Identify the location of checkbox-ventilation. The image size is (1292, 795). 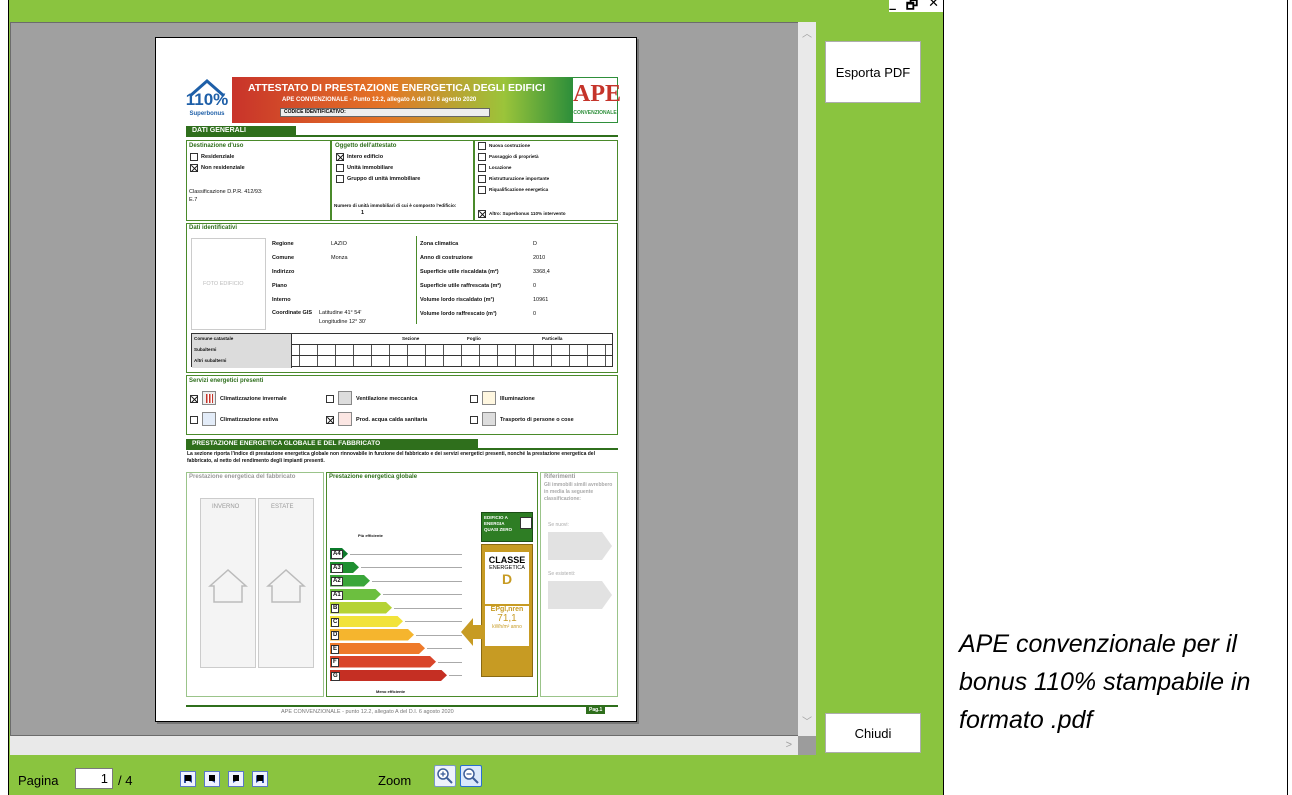
(330, 399).